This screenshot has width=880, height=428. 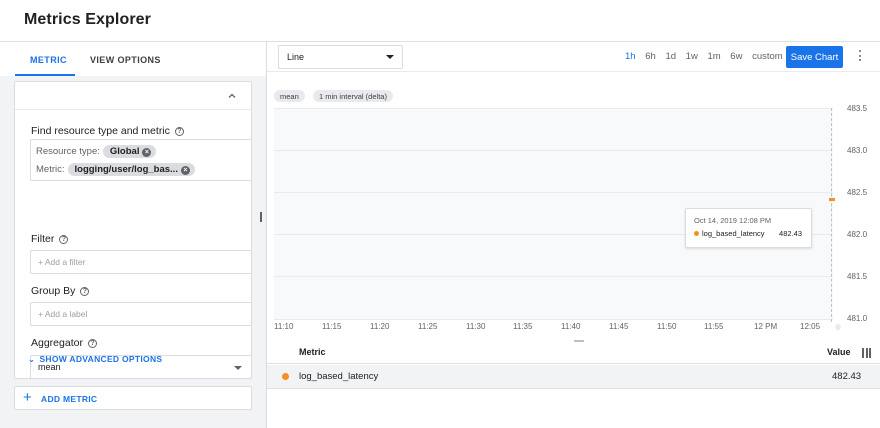 I want to click on legend-table-header: Metric Value, so click(x=573, y=353).